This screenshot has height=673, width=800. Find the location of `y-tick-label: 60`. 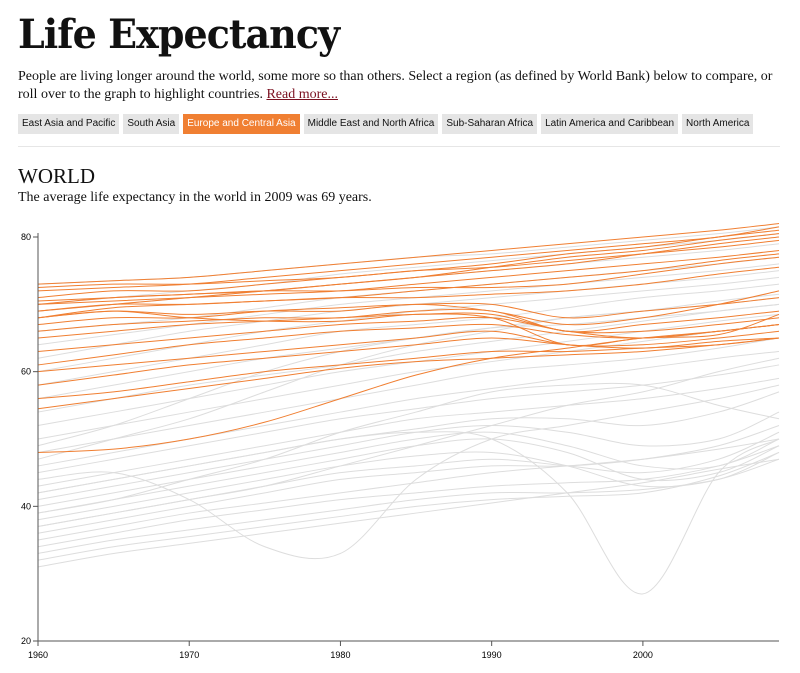

y-tick-label: 60 is located at coordinates (26, 372).